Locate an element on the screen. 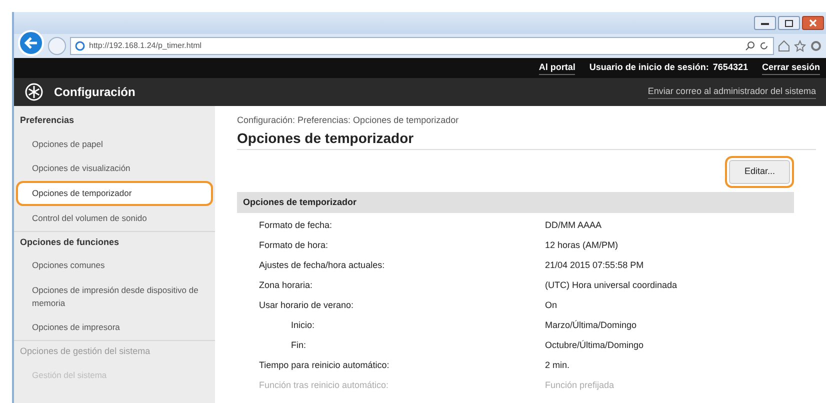 This screenshot has height=403, width=826. sidebar-heading: Opciones de funciones is located at coordinates (69, 242).